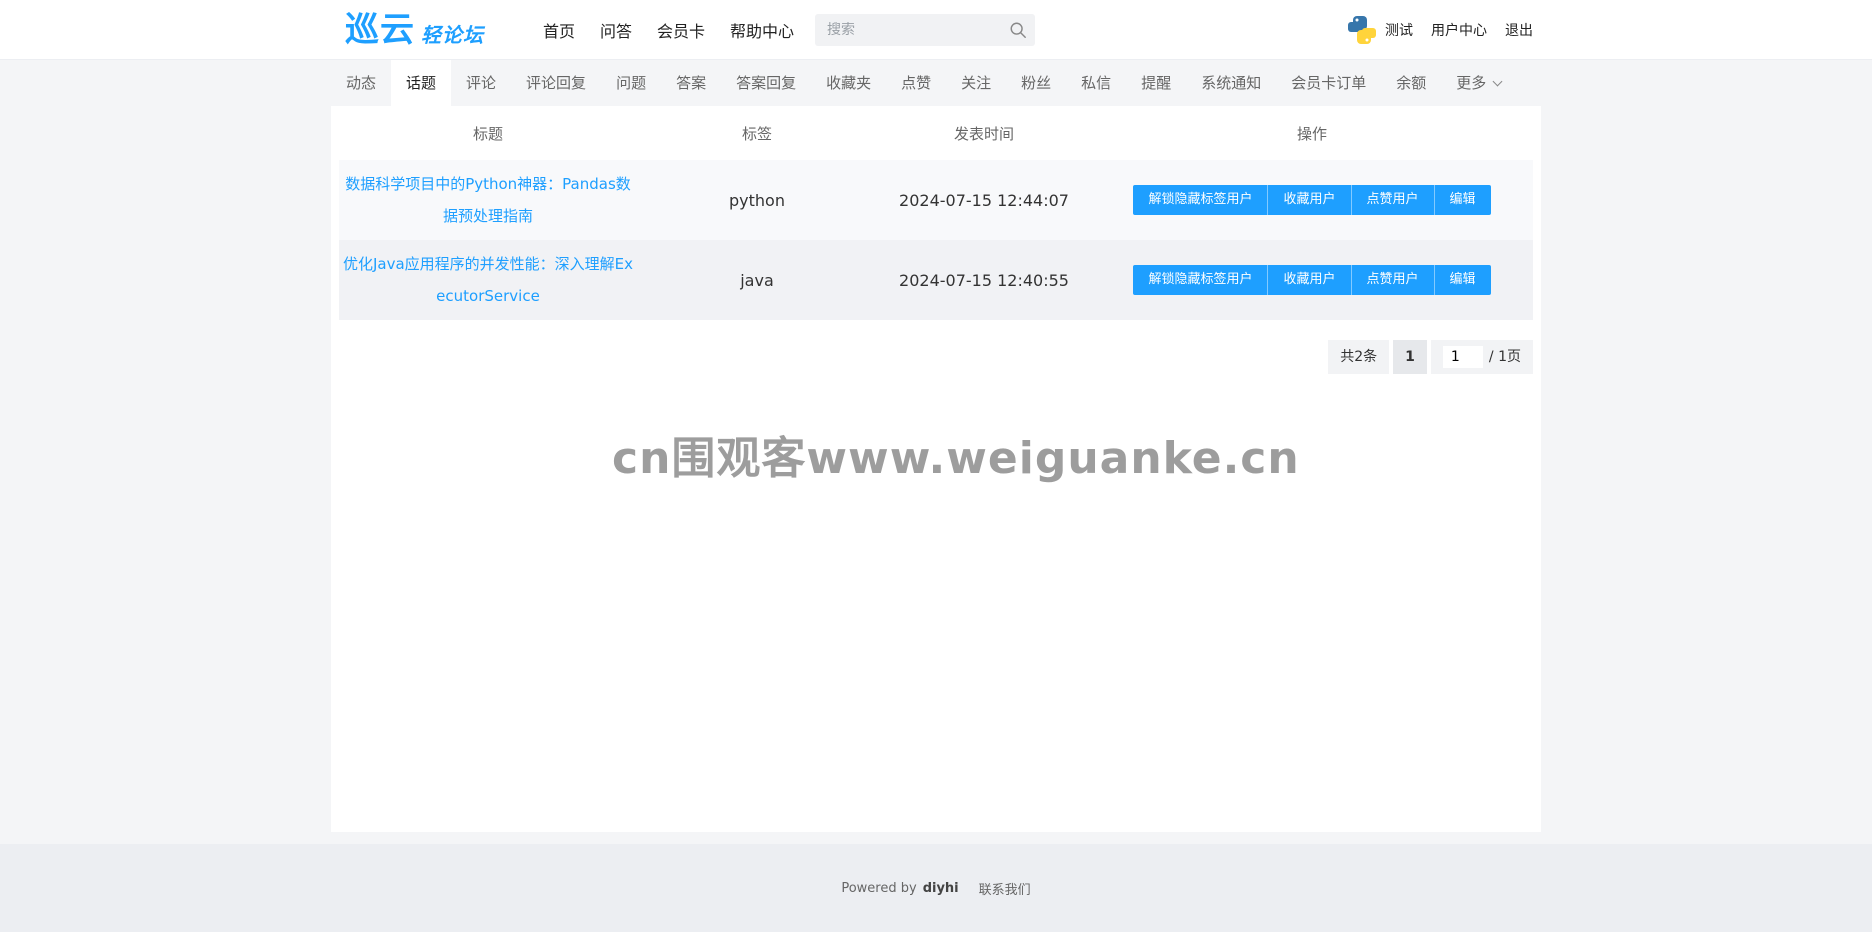 This screenshot has height=932, width=1872. I want to click on tab-likes: 点赞, so click(916, 83).